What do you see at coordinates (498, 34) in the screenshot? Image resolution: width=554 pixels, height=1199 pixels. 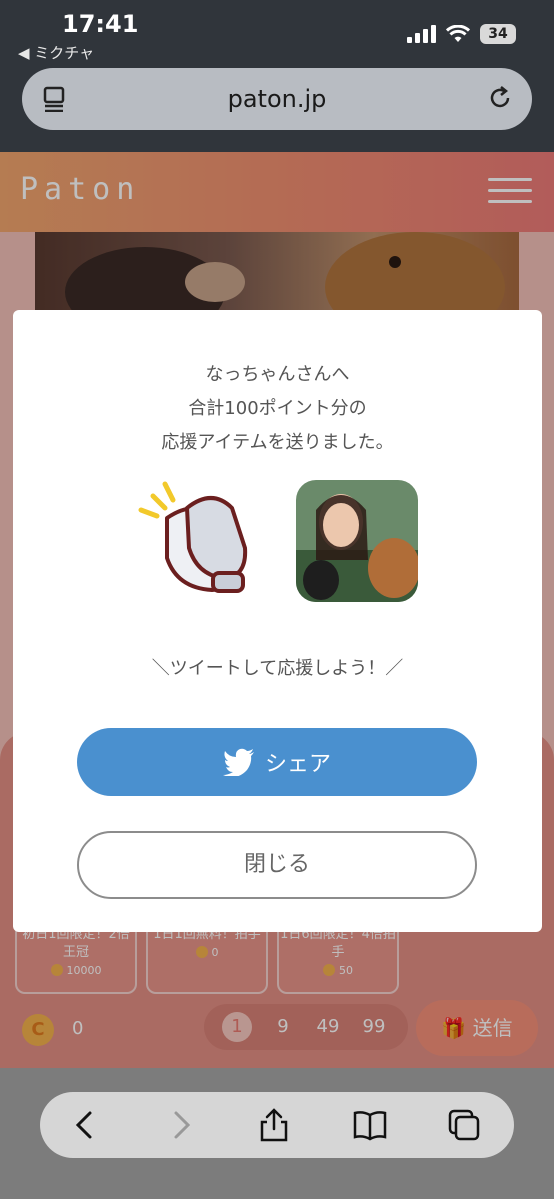 I see `battery-indicator: 34` at bounding box center [498, 34].